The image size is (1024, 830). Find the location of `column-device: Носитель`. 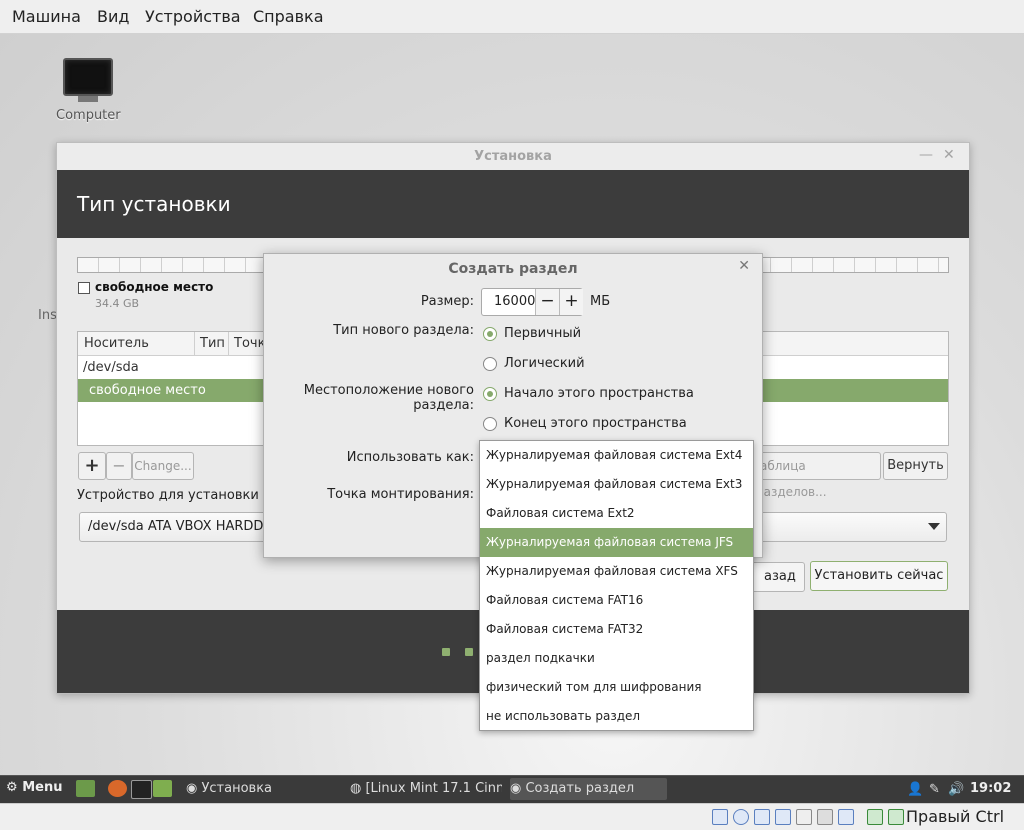

column-device: Носитель is located at coordinates (116, 343).